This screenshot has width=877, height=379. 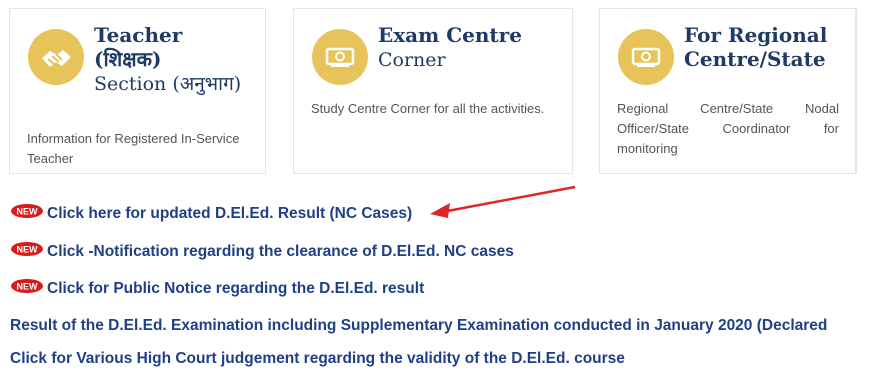 What do you see at coordinates (756, 35) in the screenshot?
I see `card-title-line1: For Regional` at bounding box center [756, 35].